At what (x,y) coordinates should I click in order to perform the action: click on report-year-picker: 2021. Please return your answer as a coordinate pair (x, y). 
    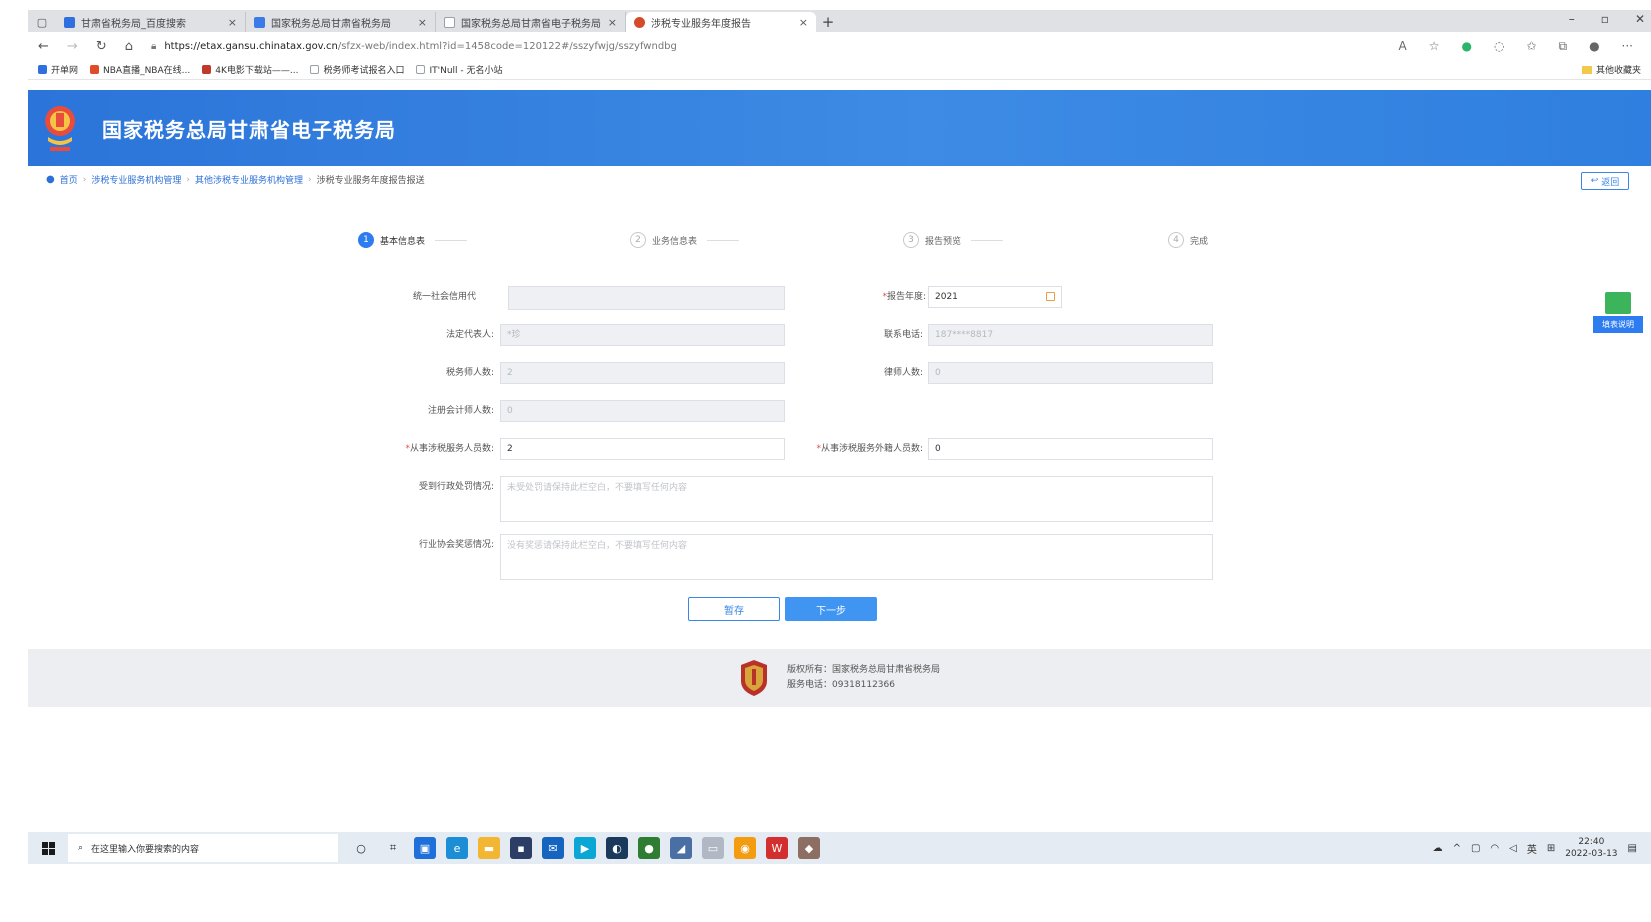
    Looking at the image, I should click on (995, 297).